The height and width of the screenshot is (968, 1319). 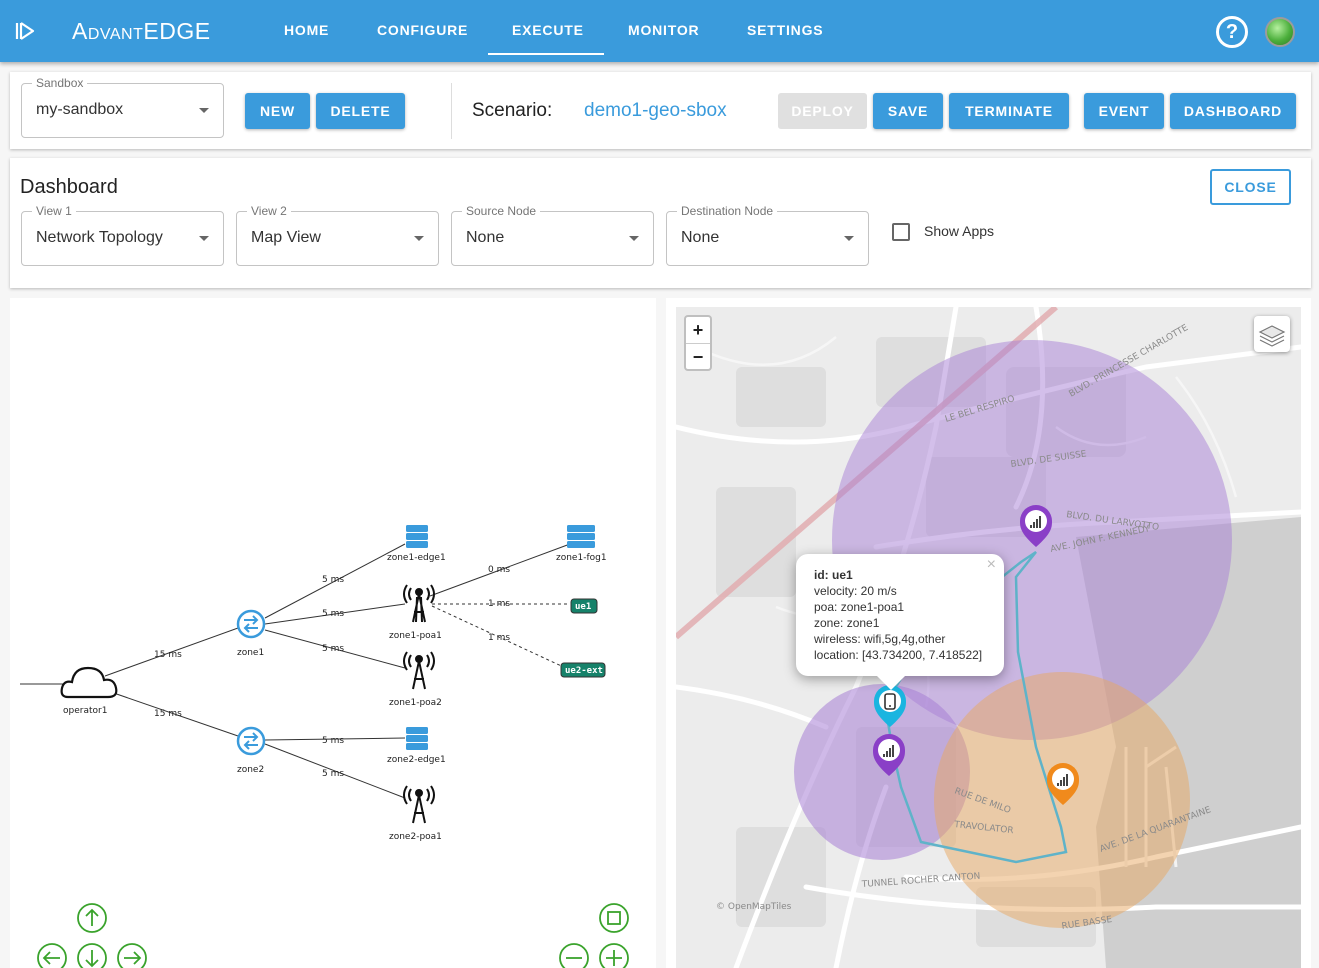 I want to click on attribution-label: © OpenMapTiles, so click(x=754, y=907).